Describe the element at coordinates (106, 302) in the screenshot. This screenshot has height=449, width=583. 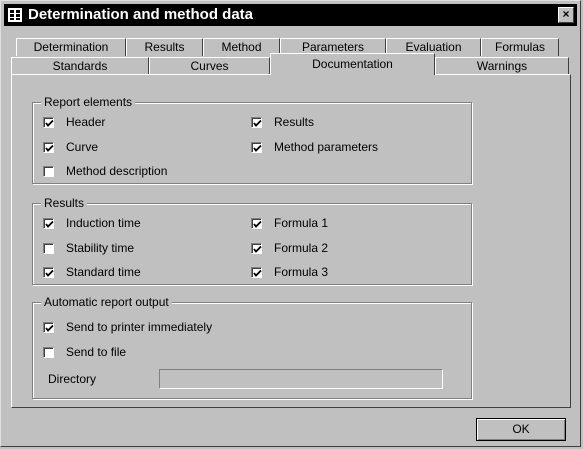
I see `automatic-report-output-title: Automatic report output` at that location.